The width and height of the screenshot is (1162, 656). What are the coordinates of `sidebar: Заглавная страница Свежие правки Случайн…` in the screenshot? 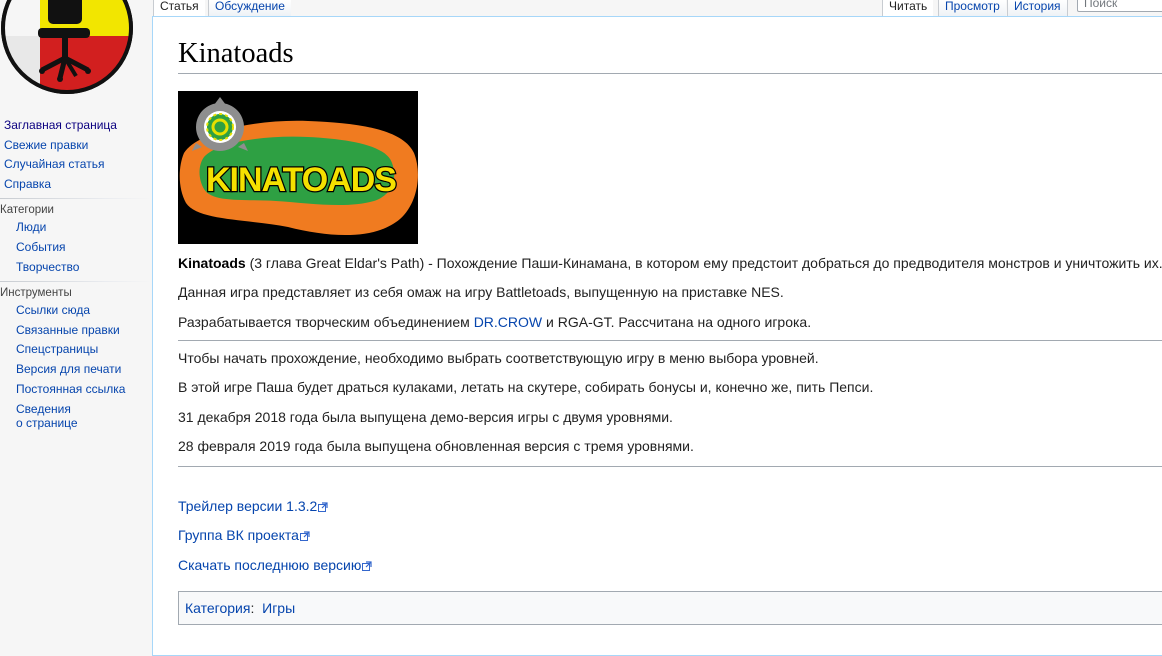 It's located at (76, 273).